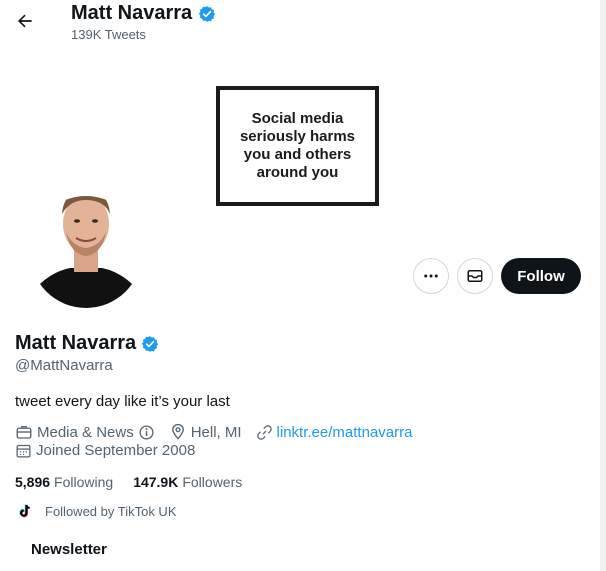  I want to click on website-link: linktr.ee/mattnavarra, so click(345, 432).